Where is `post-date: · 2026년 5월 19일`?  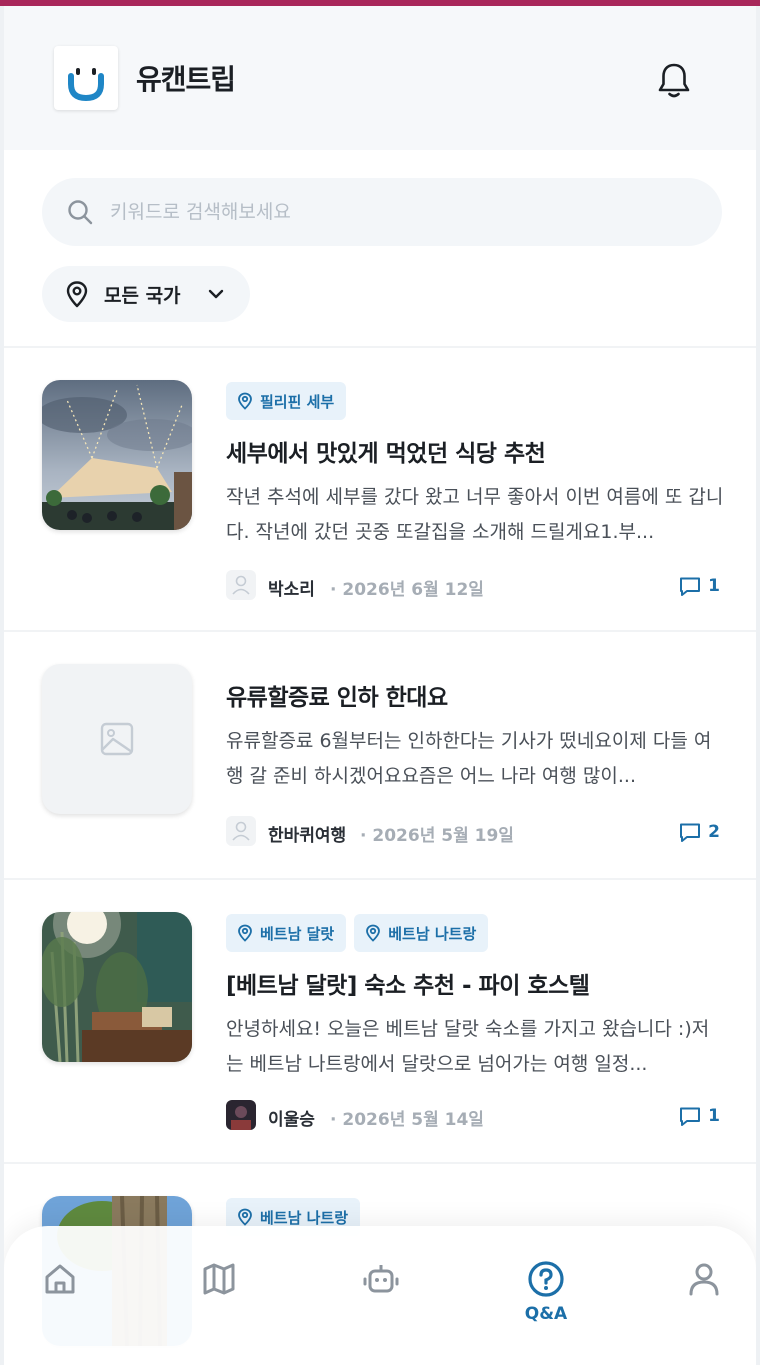
post-date: · 2026년 5월 19일 is located at coordinates (437, 836).